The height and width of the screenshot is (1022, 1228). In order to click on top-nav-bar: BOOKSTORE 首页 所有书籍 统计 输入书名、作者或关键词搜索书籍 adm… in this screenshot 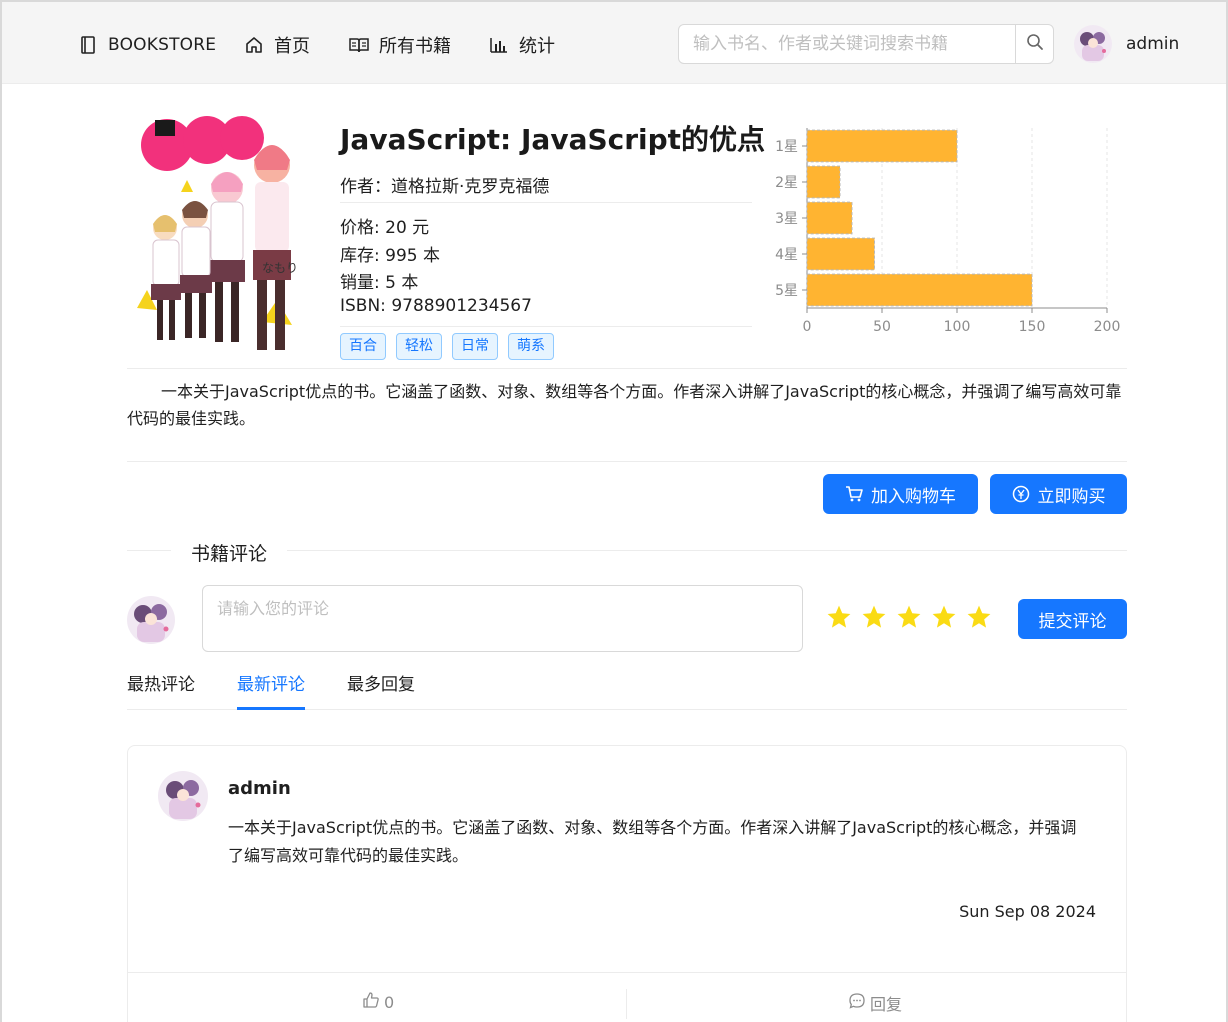, I will do `click(614, 42)`.